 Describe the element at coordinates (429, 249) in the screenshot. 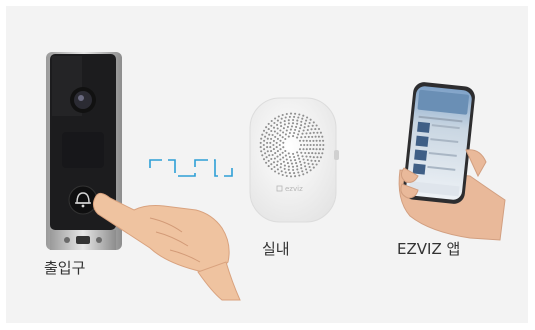

I see `app-label: EZVIZ 앱` at that location.